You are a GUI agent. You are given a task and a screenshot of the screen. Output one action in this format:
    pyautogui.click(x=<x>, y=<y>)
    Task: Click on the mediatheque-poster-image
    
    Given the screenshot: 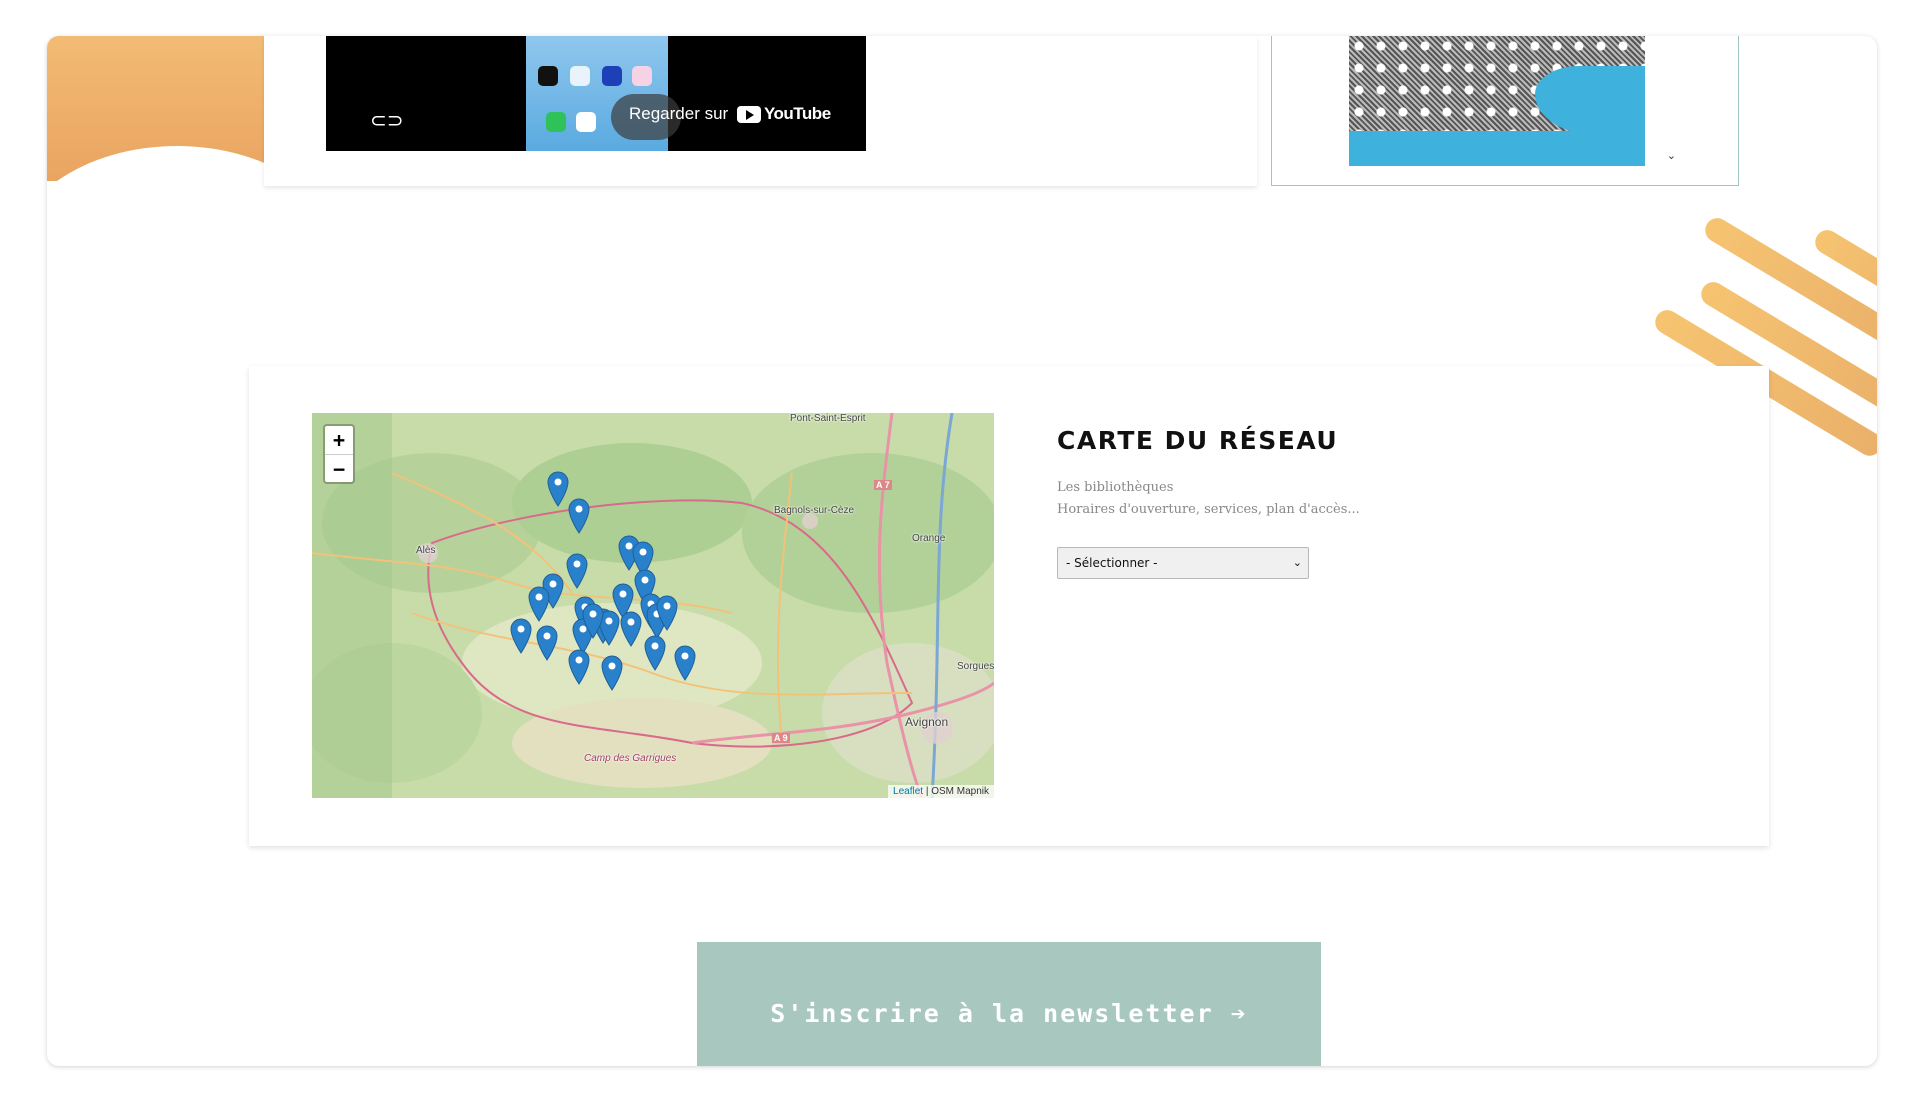 What is the action you would take?
    pyautogui.click(x=1497, y=101)
    